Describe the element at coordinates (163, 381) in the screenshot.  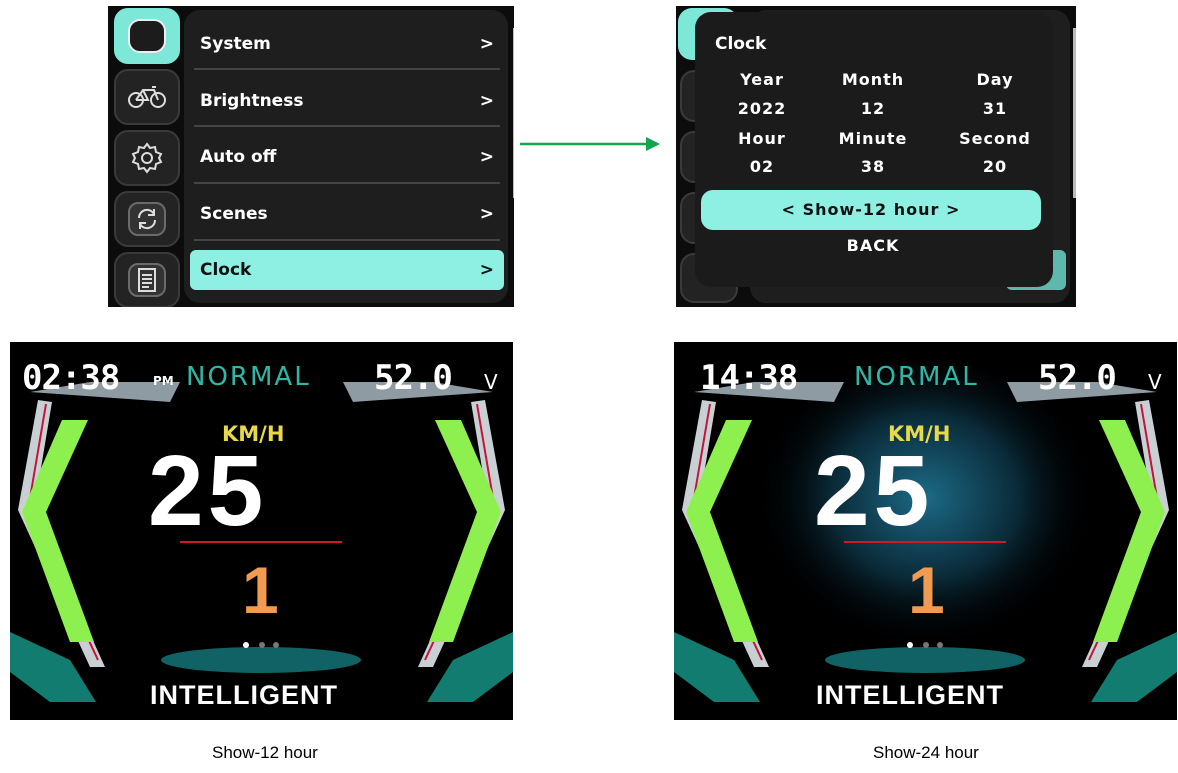
I see `am-pm-indicator: PM` at that location.